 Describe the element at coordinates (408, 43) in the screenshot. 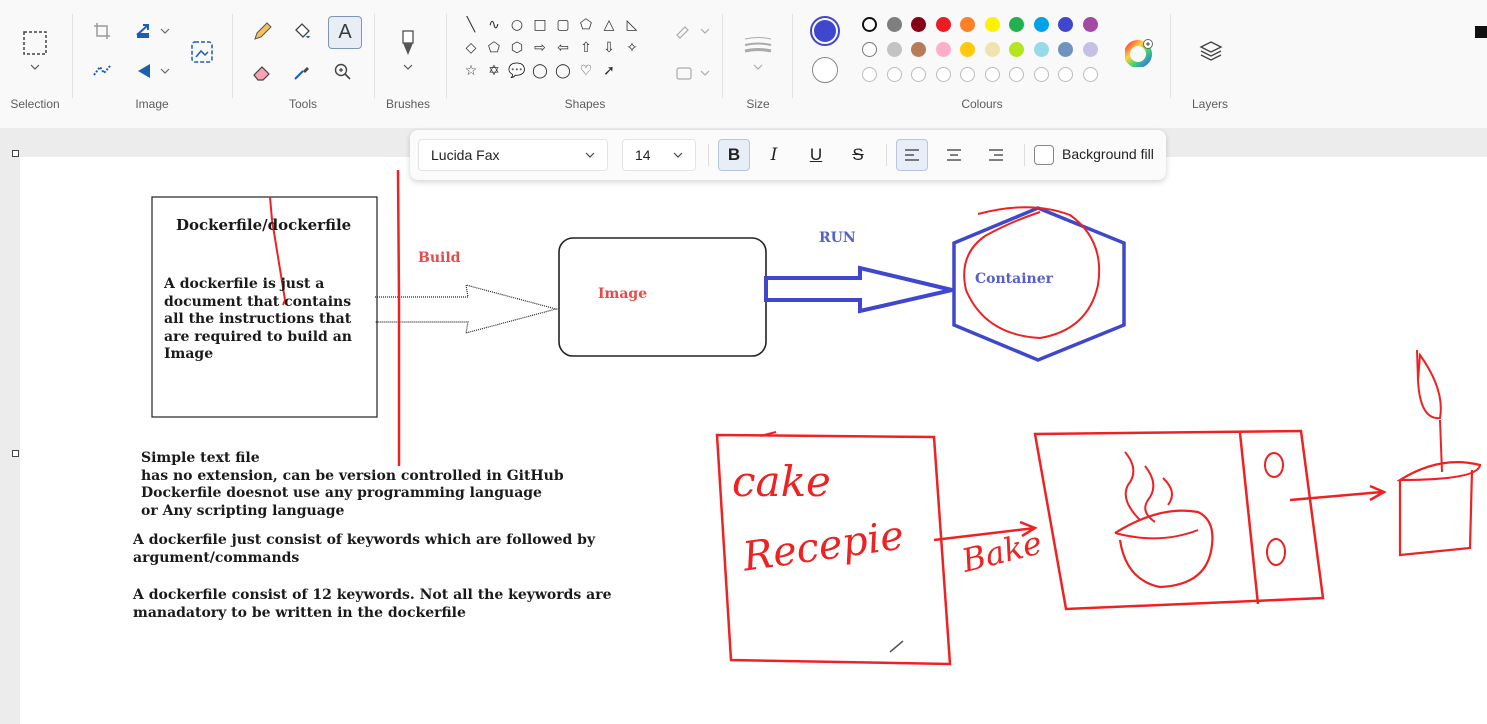

I see `brush-icon` at that location.